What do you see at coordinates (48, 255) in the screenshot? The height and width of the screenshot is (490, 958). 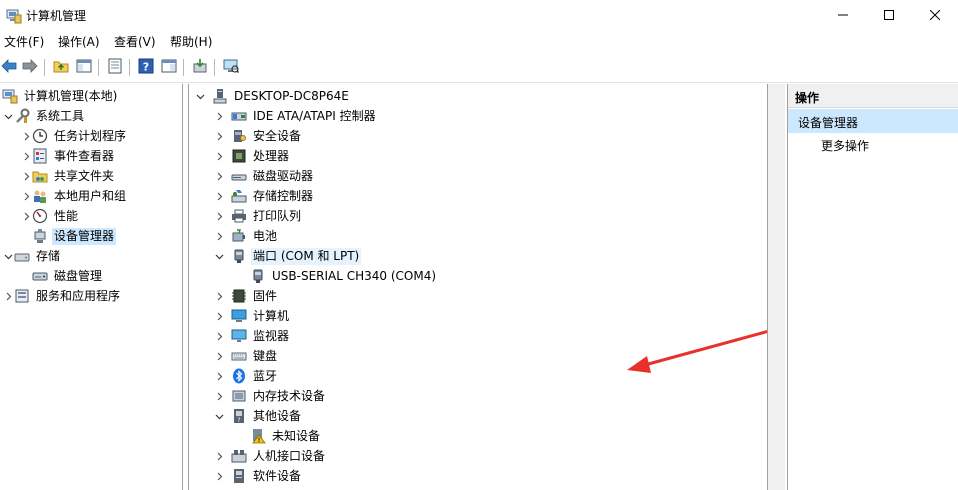 I see `tree-item-label: 存储` at bounding box center [48, 255].